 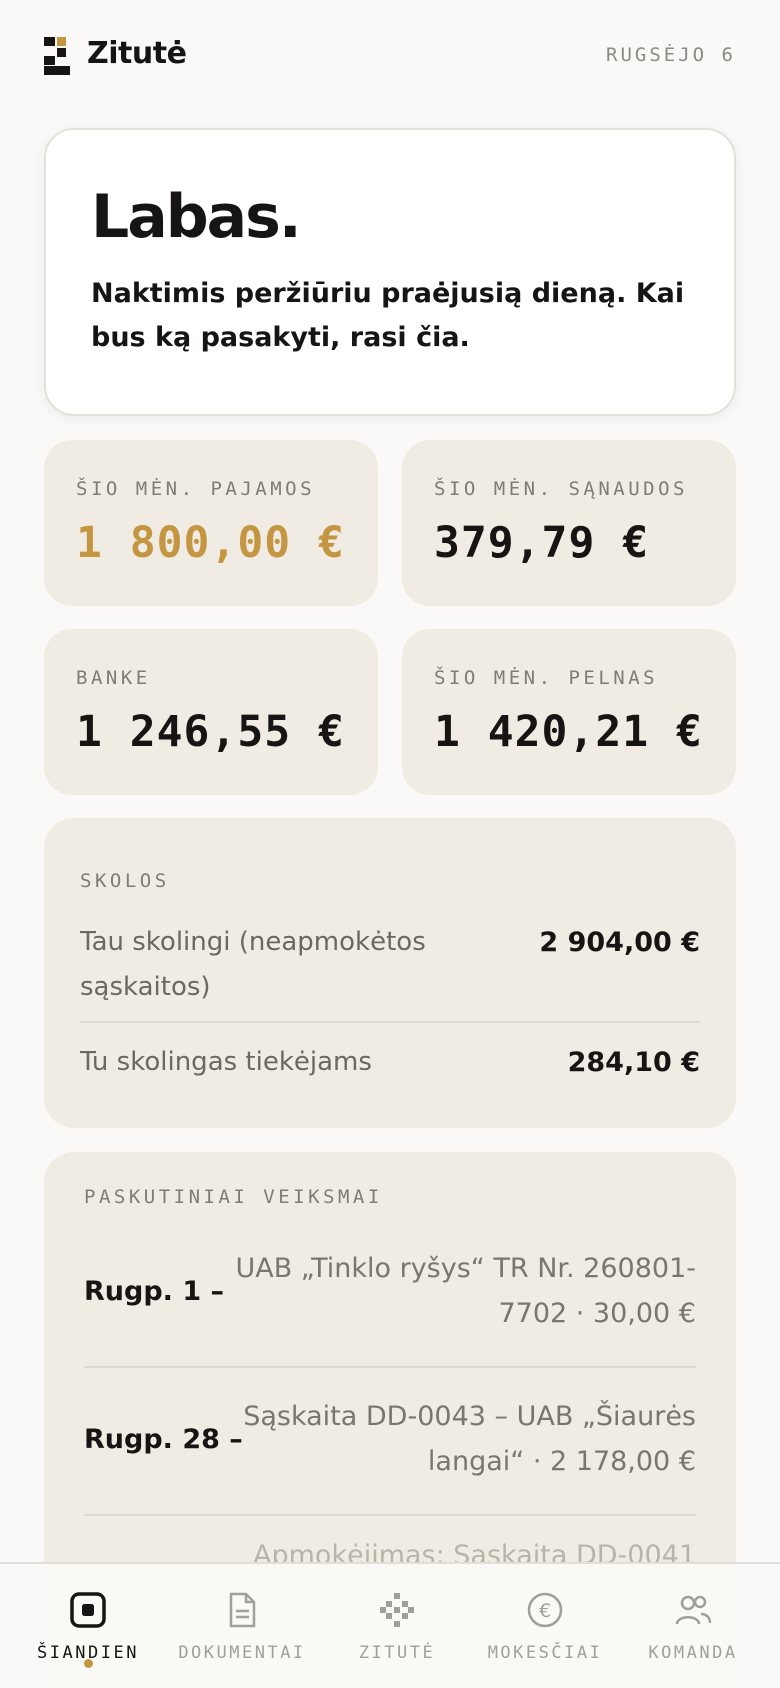 I want to click on nav-item-taxes: € MOKESČIAI, so click(x=545, y=1626).